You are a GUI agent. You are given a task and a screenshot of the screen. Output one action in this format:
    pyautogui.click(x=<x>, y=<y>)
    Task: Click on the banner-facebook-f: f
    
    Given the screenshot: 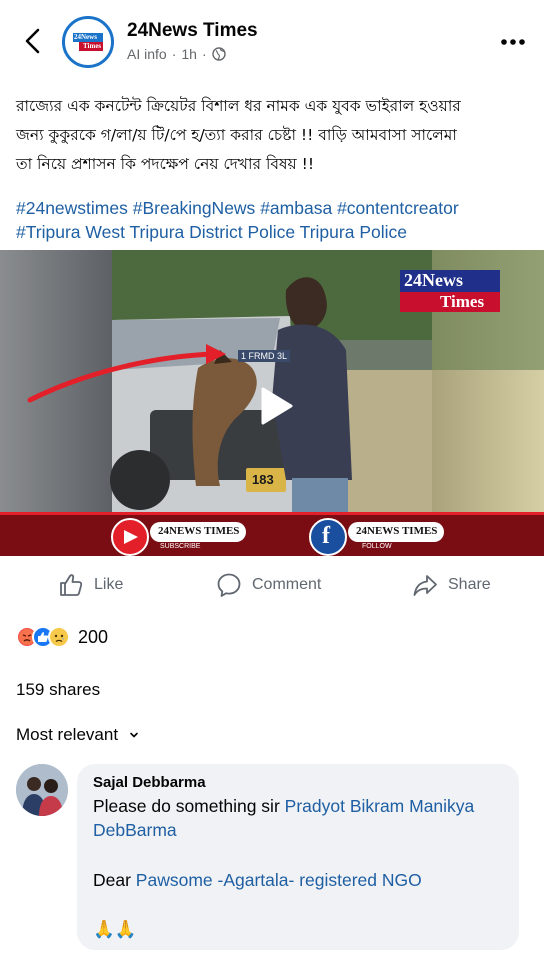 What is the action you would take?
    pyautogui.click(x=326, y=536)
    